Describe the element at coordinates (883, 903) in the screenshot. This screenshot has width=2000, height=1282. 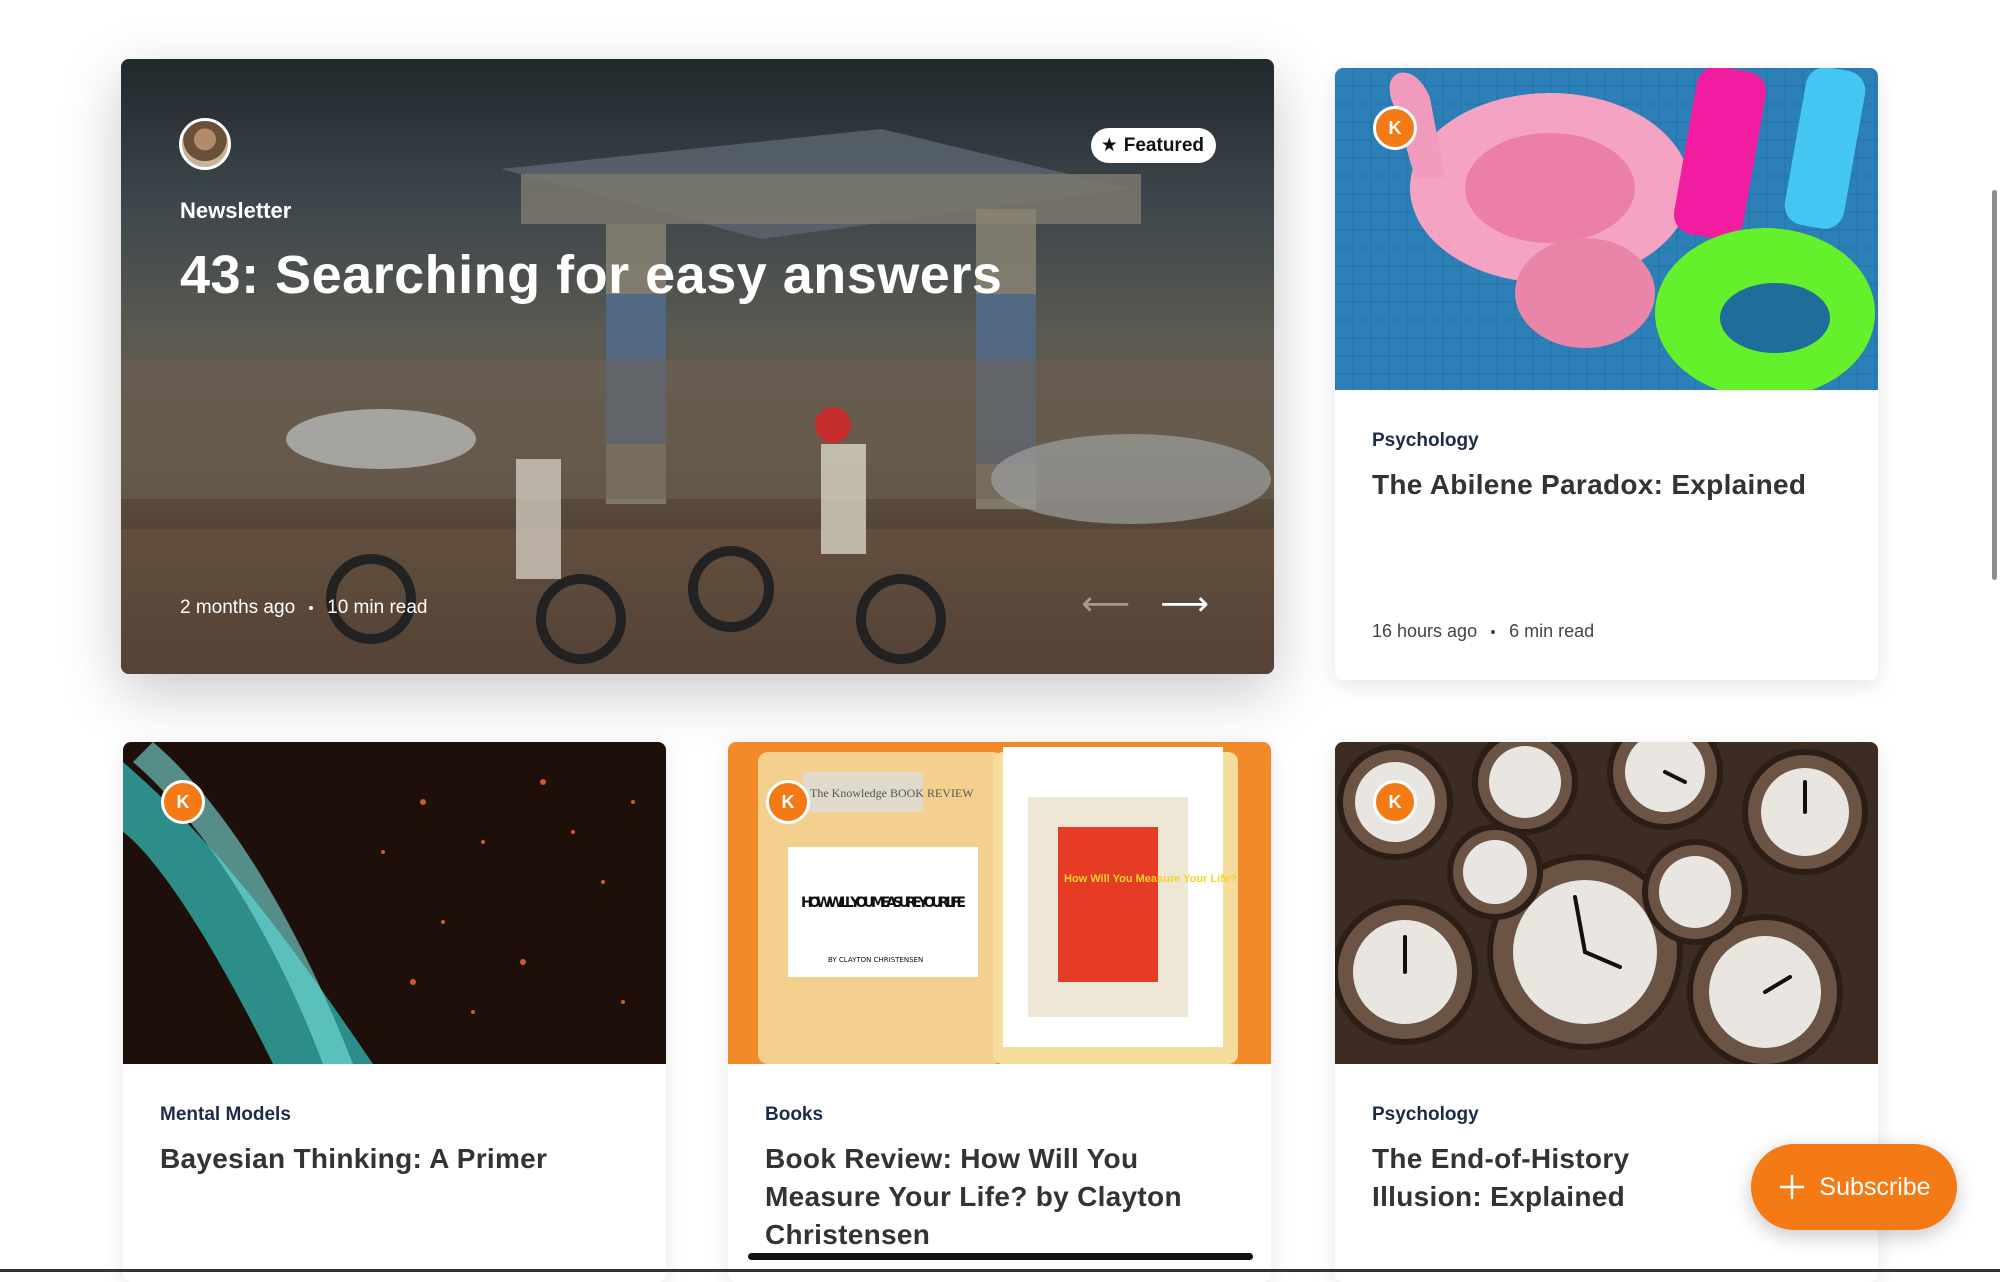
I see `book-note-title: HOW WILL YOU MEASURE YOUR LIFE` at that location.